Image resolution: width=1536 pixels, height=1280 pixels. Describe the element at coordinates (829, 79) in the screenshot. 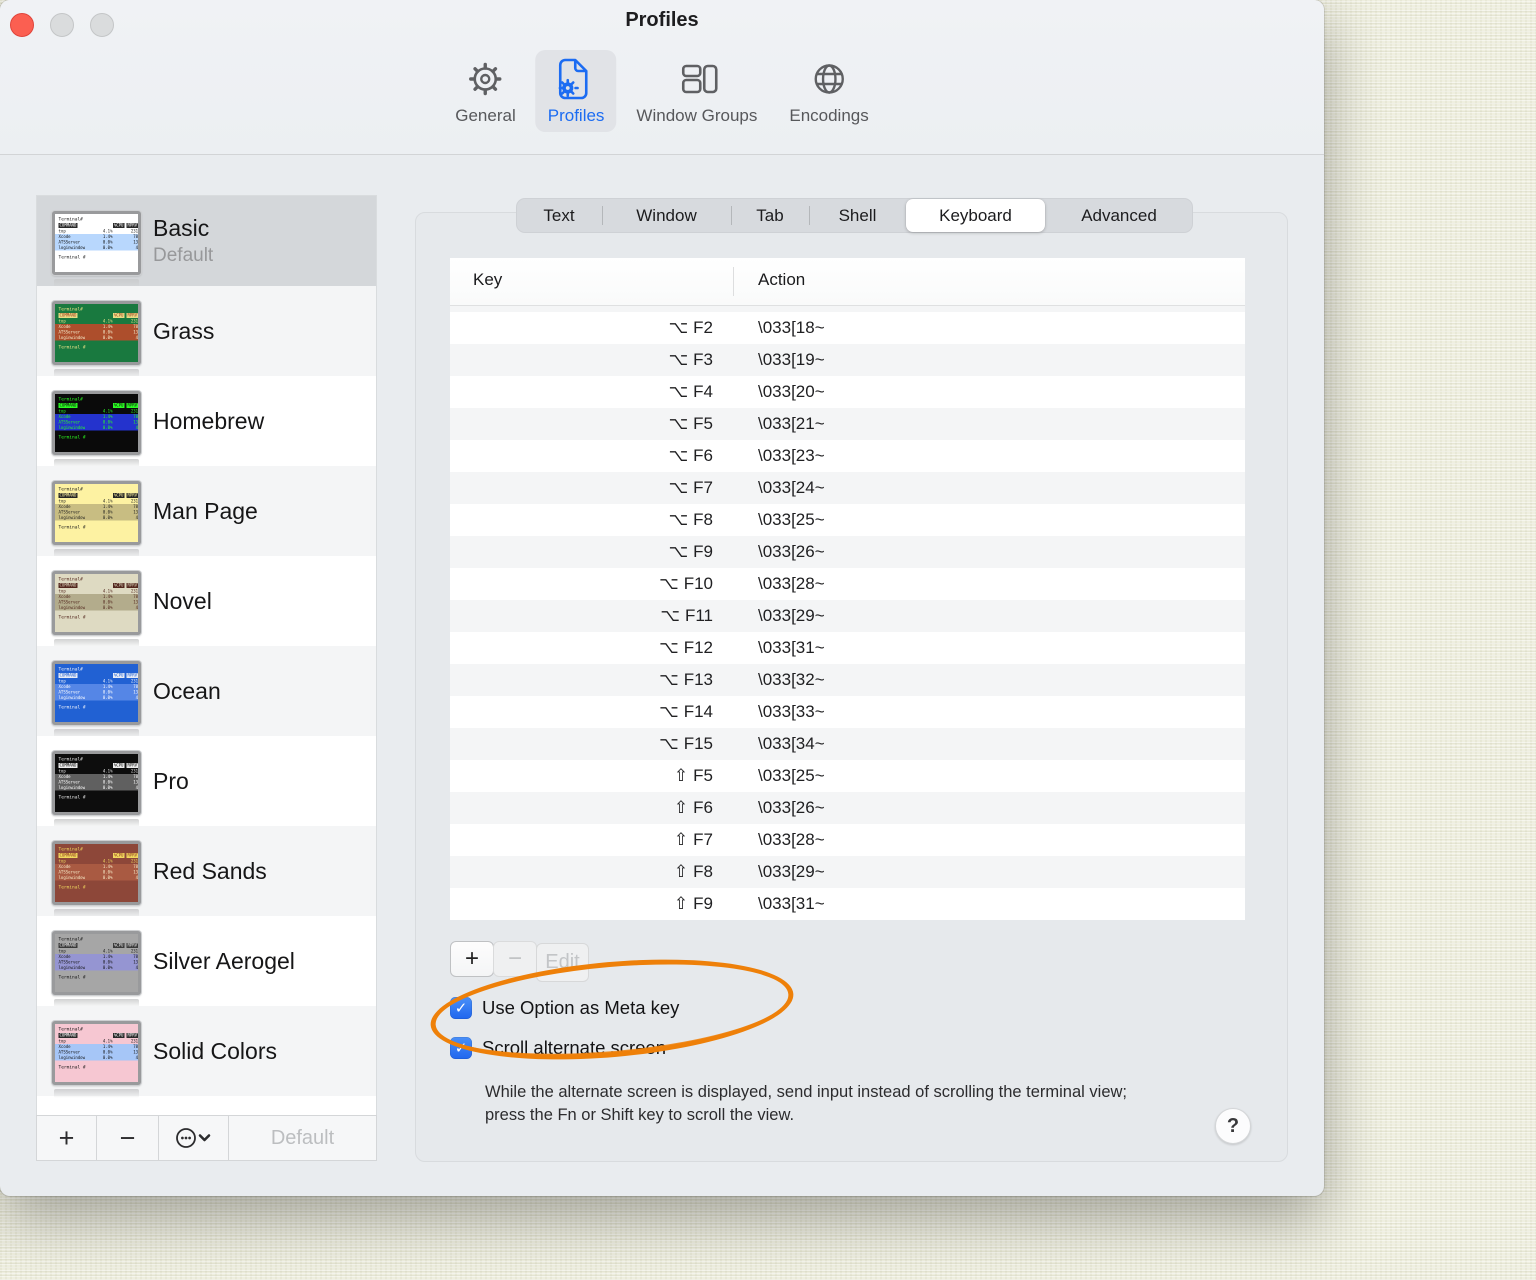

I see `globe-icon` at that location.